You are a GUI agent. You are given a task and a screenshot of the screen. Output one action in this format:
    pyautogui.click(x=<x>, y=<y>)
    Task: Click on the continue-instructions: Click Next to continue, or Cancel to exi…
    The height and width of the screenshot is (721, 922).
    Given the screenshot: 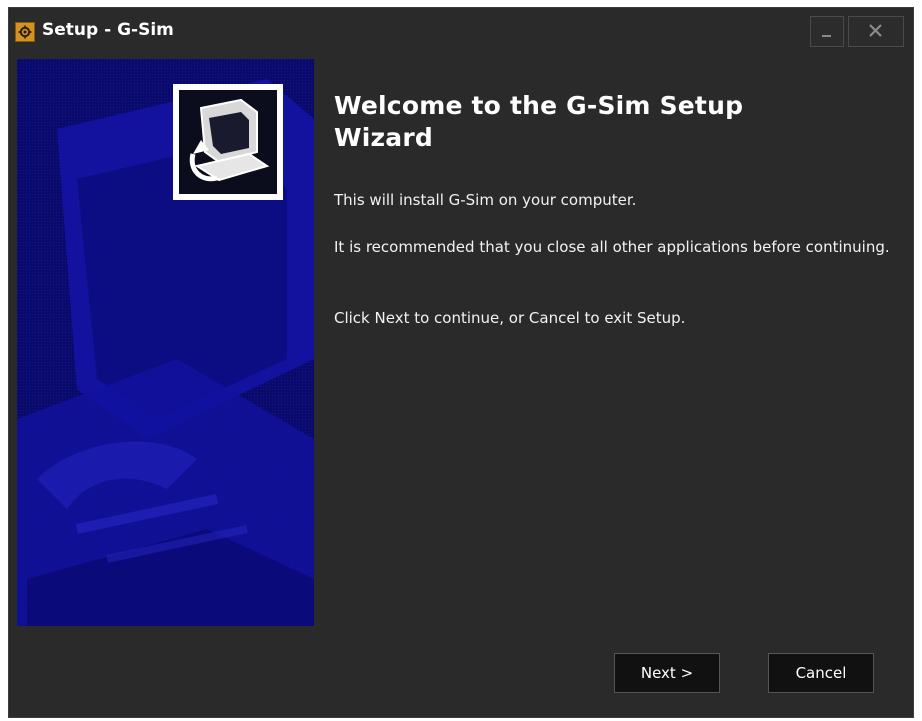 What is the action you would take?
    pyautogui.click(x=510, y=318)
    